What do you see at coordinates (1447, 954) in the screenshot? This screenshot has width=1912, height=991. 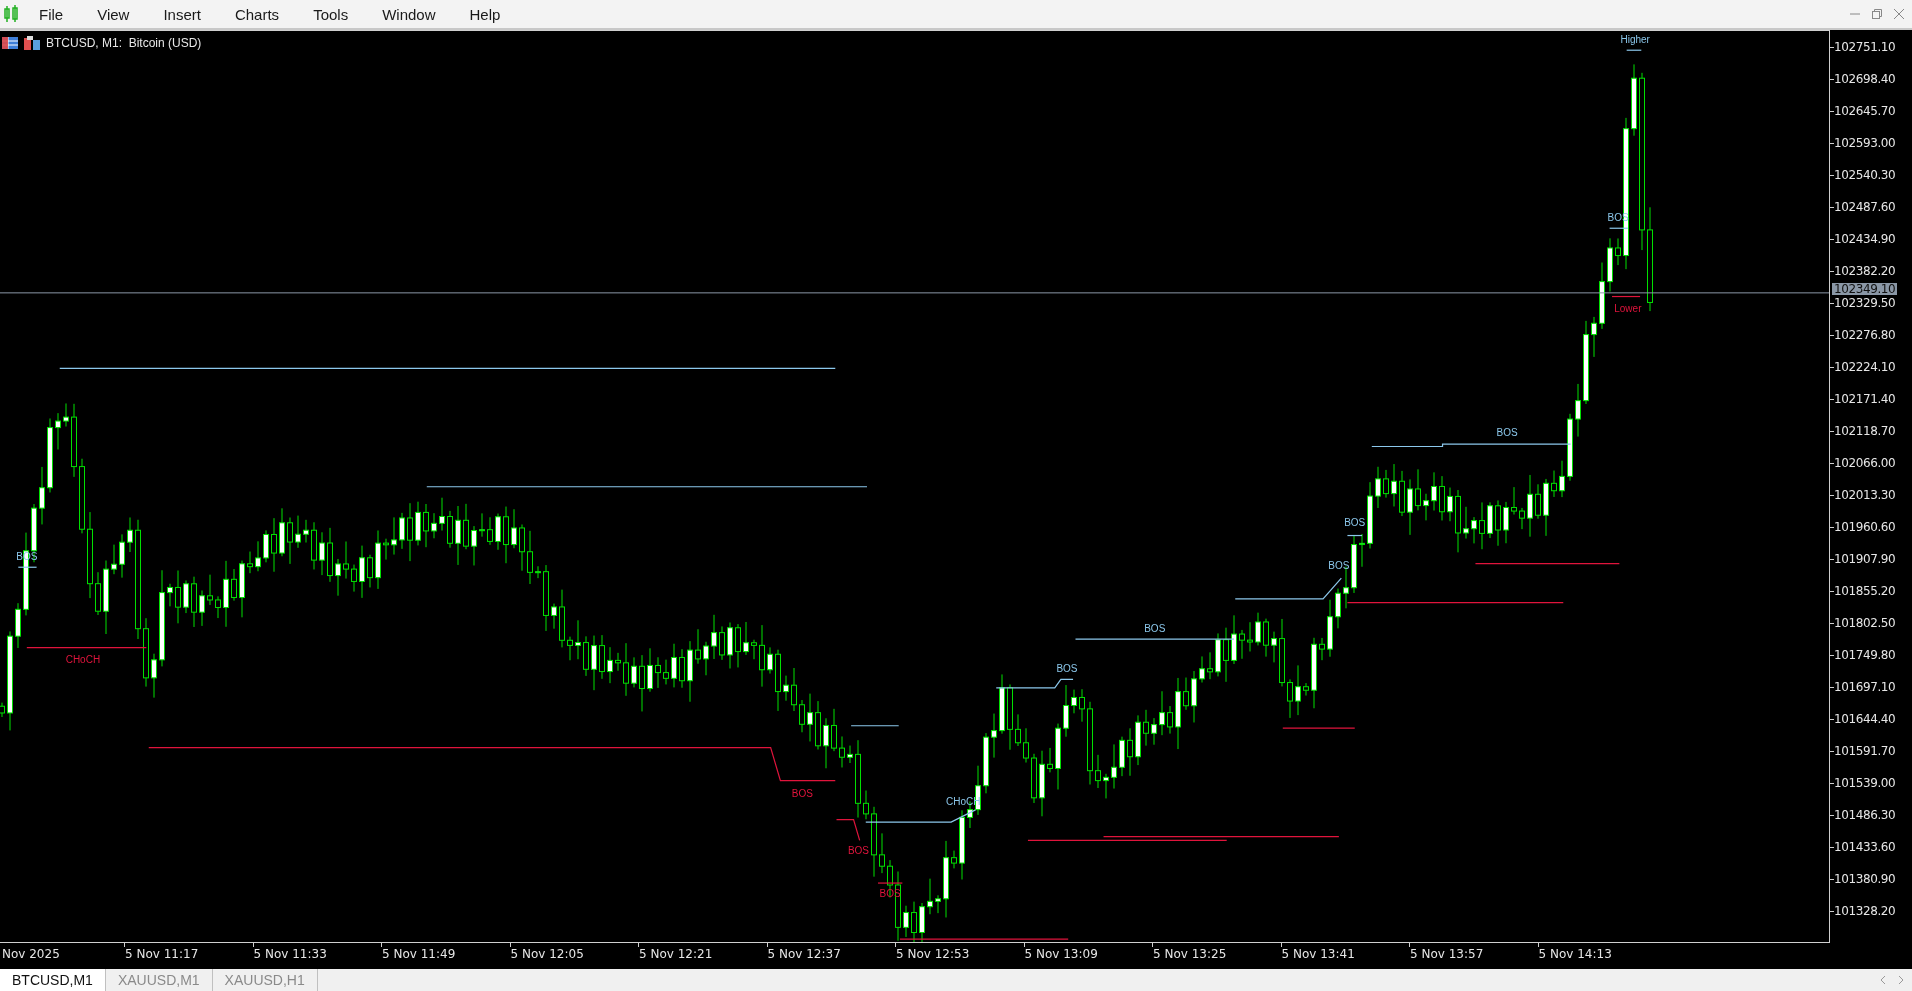 I see `time-label: 5 Nov 13:57` at bounding box center [1447, 954].